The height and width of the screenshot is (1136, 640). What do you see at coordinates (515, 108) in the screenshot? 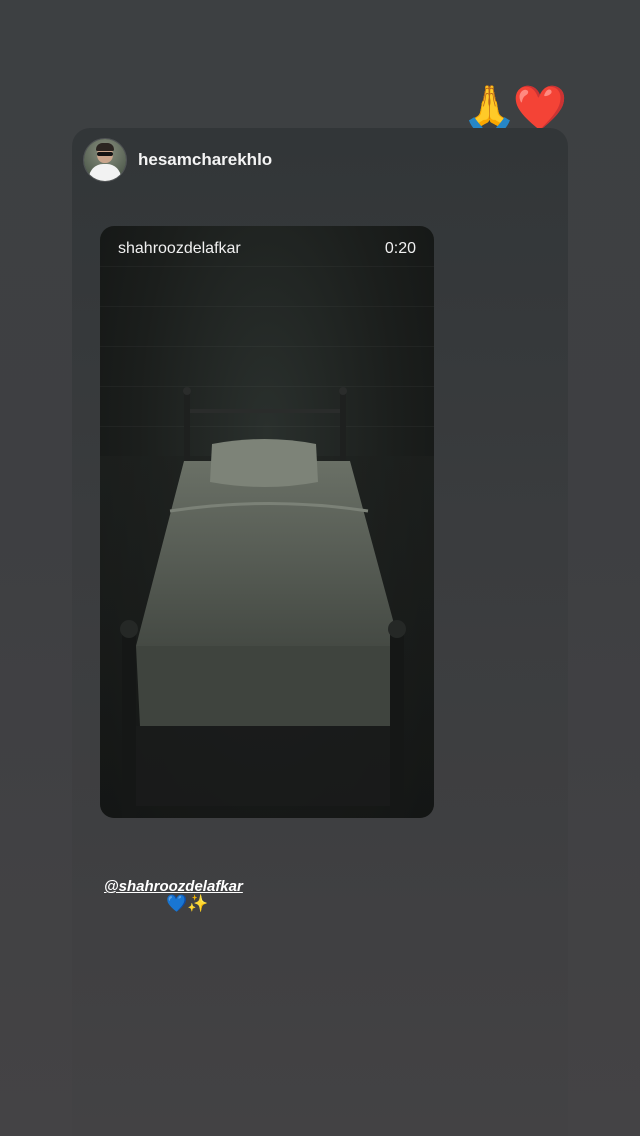
I see `reaction-emoji-sticker: 🙏❤️` at bounding box center [515, 108].